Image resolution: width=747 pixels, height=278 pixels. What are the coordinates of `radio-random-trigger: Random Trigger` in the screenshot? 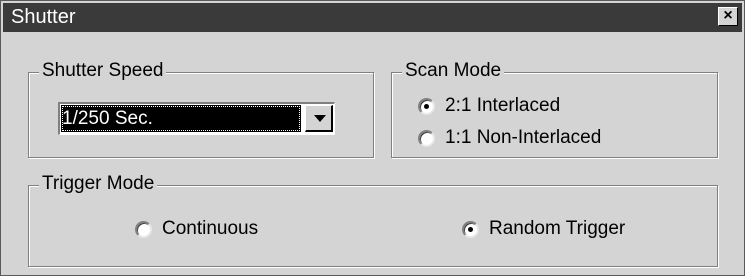 It's located at (543, 229).